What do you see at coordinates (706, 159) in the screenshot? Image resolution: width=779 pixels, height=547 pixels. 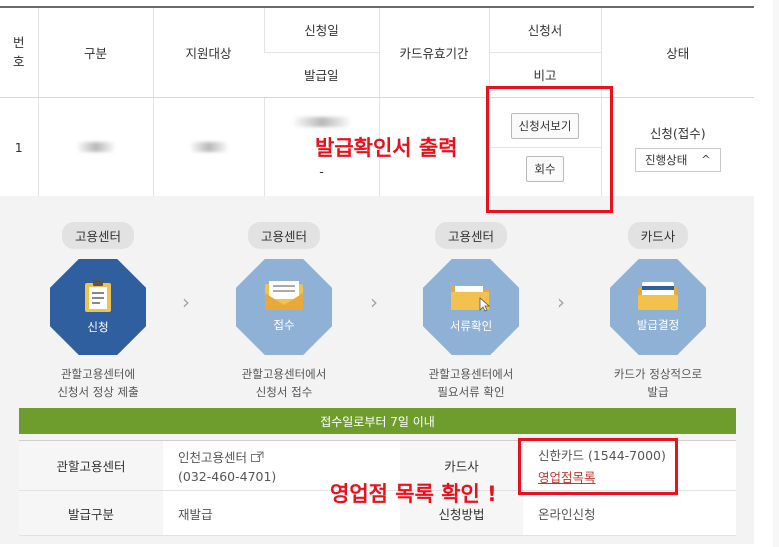 I see `chevron-up-icon: ^` at bounding box center [706, 159].